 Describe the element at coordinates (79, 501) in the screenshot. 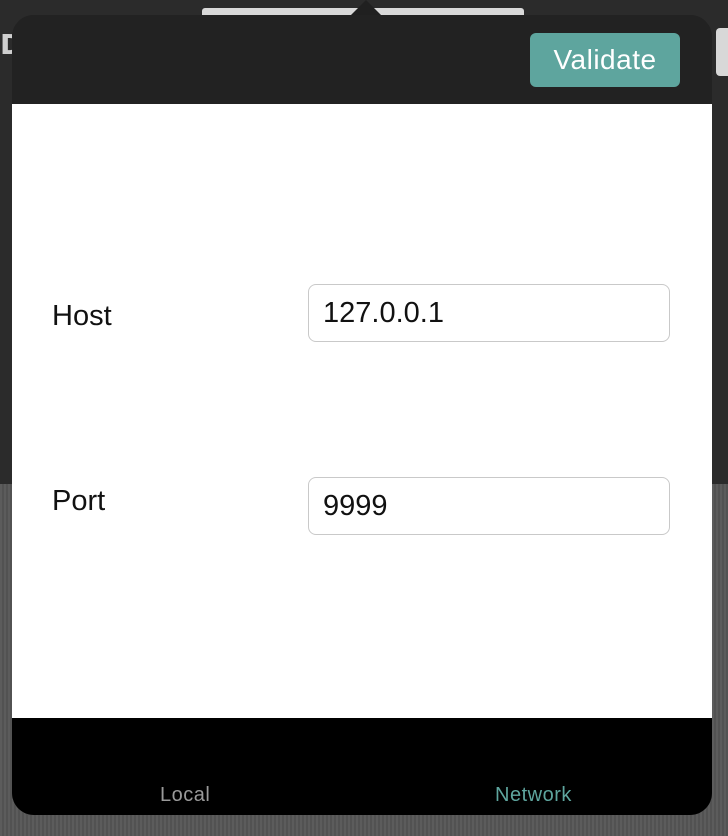

I see `port-label: Port` at that location.